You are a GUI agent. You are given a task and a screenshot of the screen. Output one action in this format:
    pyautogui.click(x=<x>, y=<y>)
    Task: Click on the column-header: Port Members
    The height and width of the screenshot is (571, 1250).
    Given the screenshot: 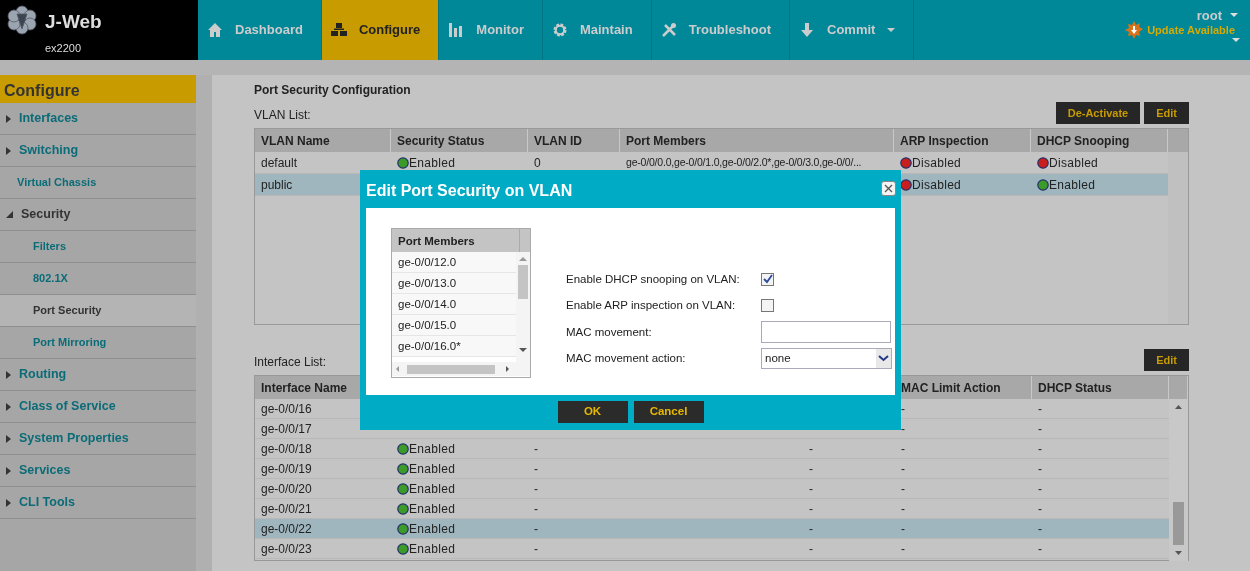 What is the action you would take?
    pyautogui.click(x=757, y=140)
    